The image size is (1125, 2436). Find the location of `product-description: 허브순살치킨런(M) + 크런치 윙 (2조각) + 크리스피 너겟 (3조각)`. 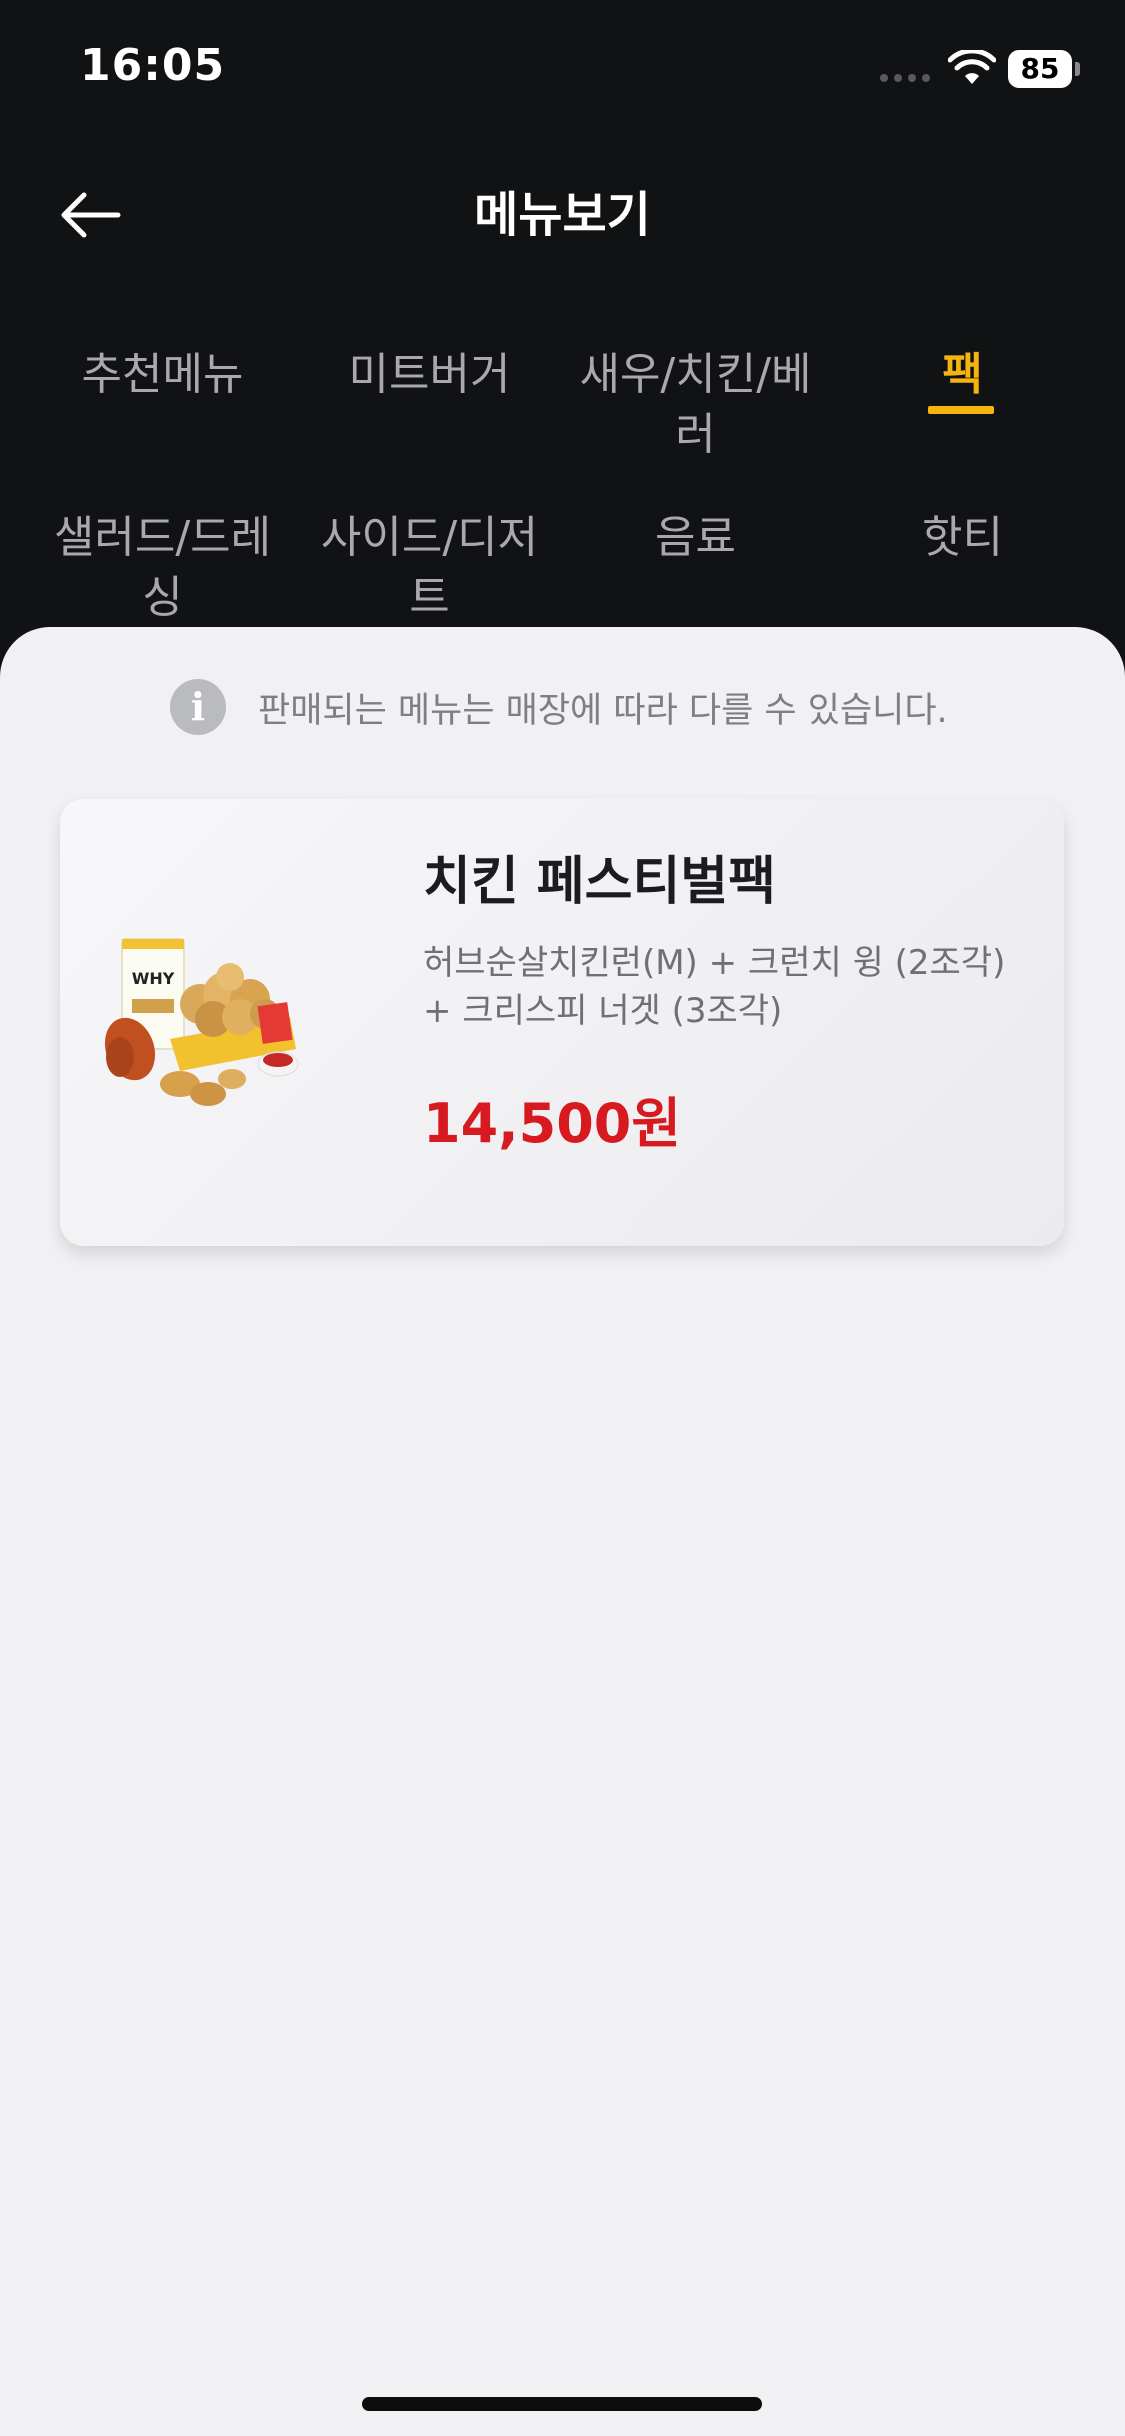

product-description: 허브순살치킨런(M) + 크런치 윙 (2조각) + 크리스피 너겟 (3조각) is located at coordinates (714, 987).